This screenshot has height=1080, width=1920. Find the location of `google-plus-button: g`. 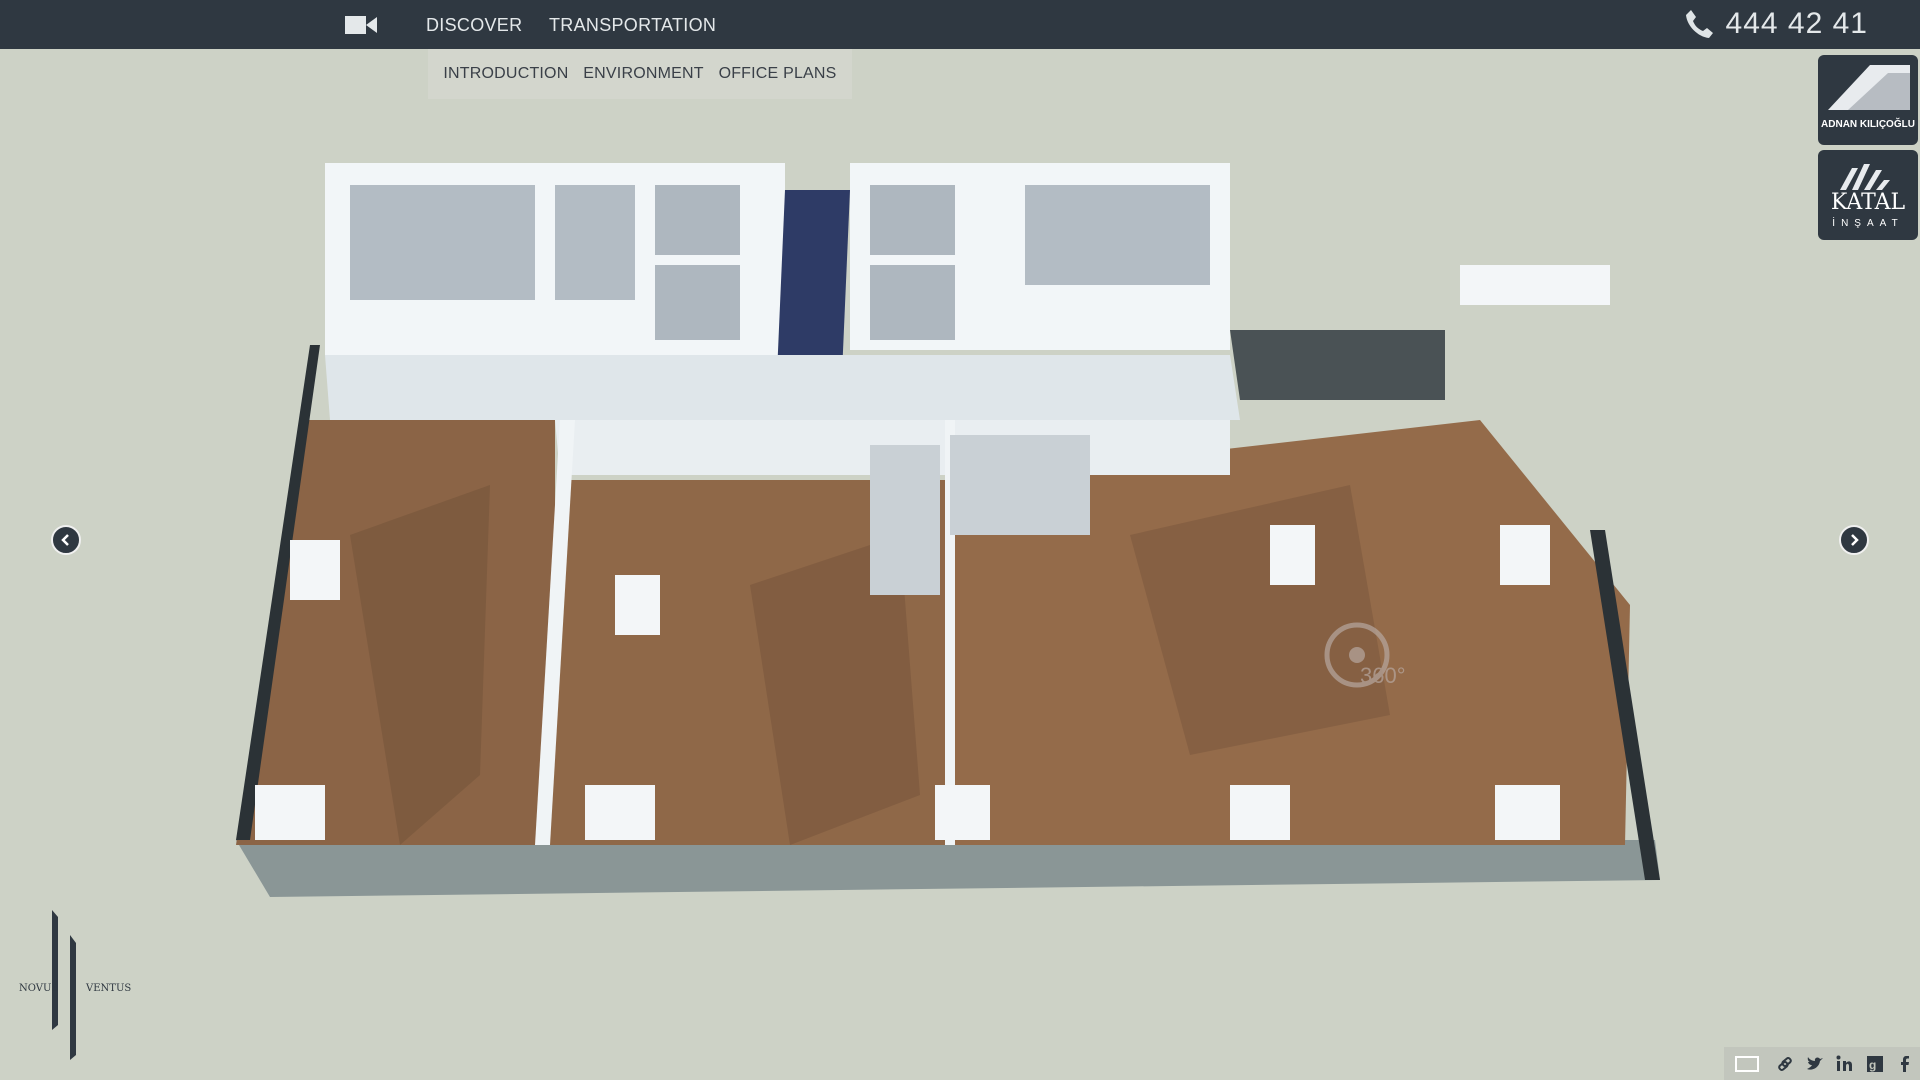

google-plus-button: g is located at coordinates (1875, 1063).